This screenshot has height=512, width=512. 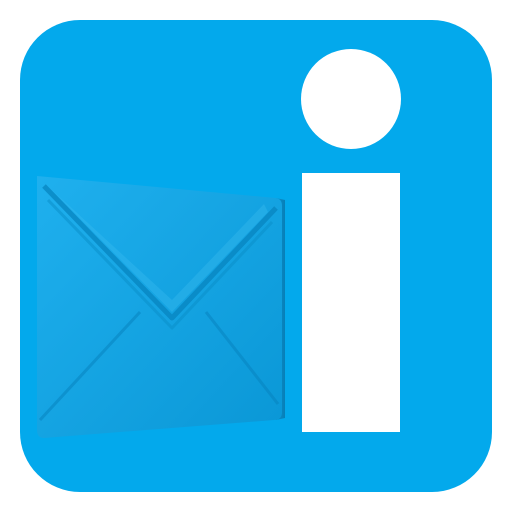 What do you see at coordinates (351, 99) in the screenshot?
I see `info-dot` at bounding box center [351, 99].